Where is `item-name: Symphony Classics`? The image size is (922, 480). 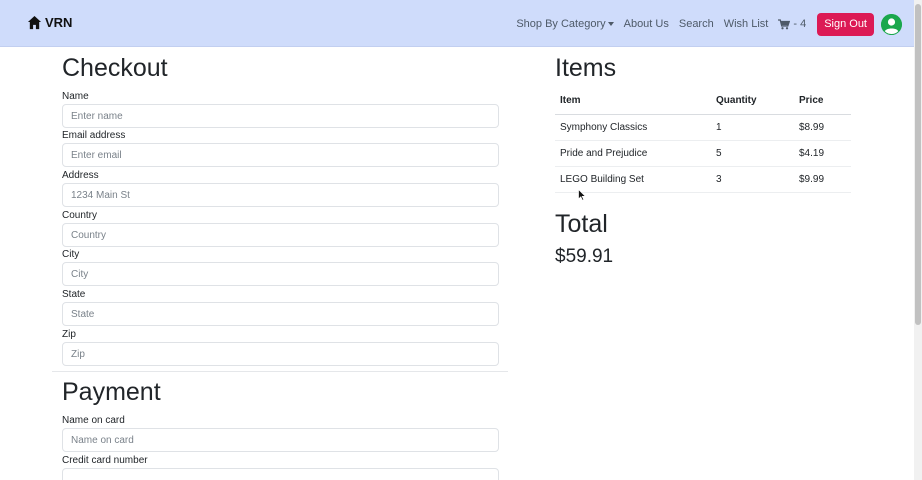 item-name: Symphony Classics is located at coordinates (633, 127).